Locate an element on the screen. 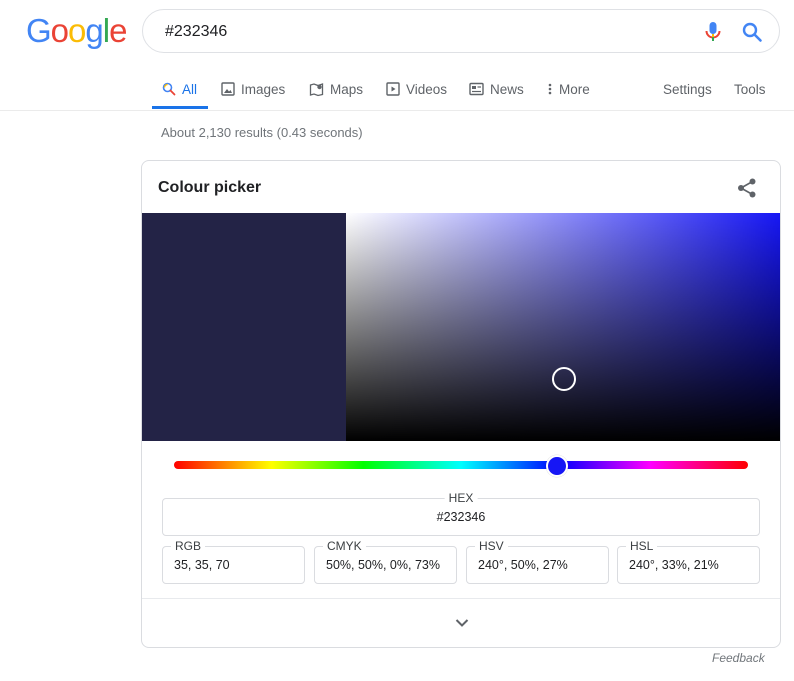  hue-slider is located at coordinates (461, 465).